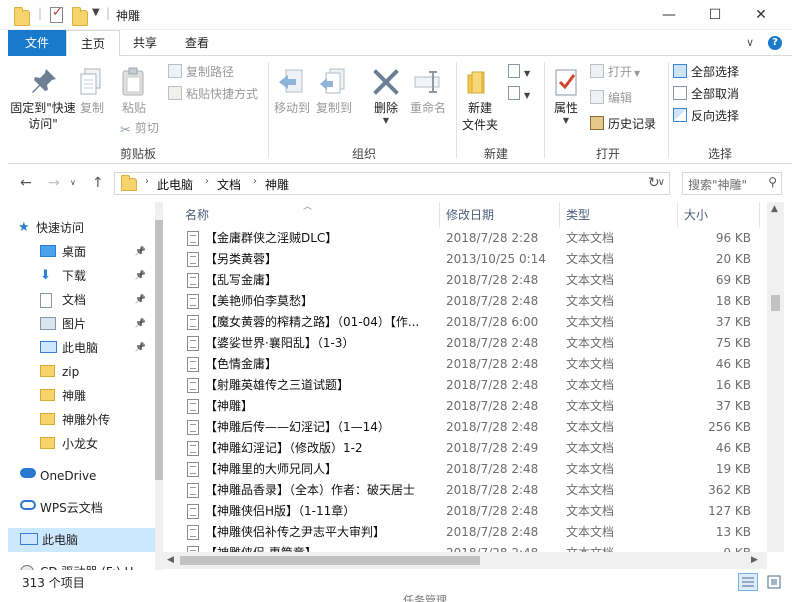 Image resolution: width=792 pixels, height=602 pixels. What do you see at coordinates (81, 540) in the screenshot?
I see `nav-this-pc: 此电脑` at bounding box center [81, 540].